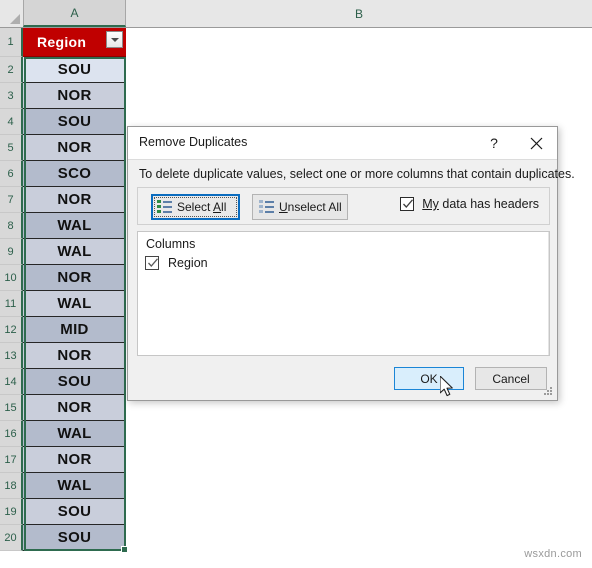 Image resolution: width=592 pixels, height=568 pixels. I want to click on cell-a14-text: SOU, so click(74, 381).